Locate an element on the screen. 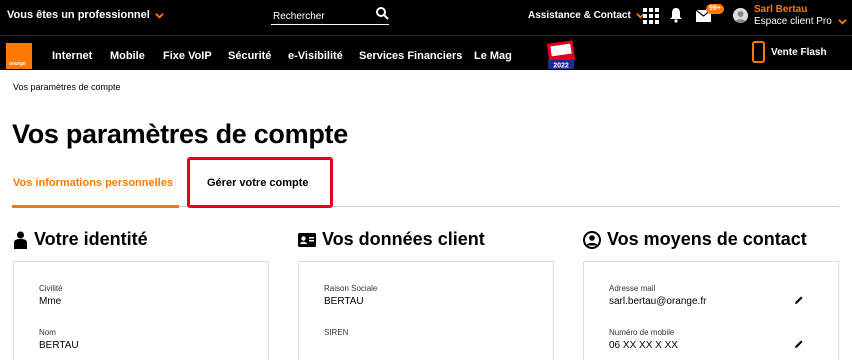 This screenshot has width=852, height=360. professional-selector-label: Vous êtes un professionnel is located at coordinates (78, 15).